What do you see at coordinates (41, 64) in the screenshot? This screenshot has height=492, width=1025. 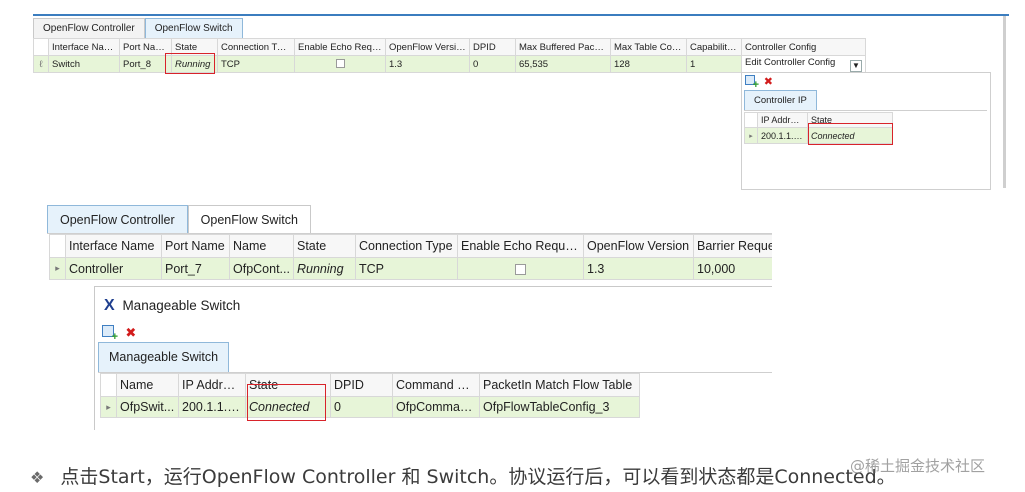 I see `row-edit-marker: ℓ` at bounding box center [41, 64].